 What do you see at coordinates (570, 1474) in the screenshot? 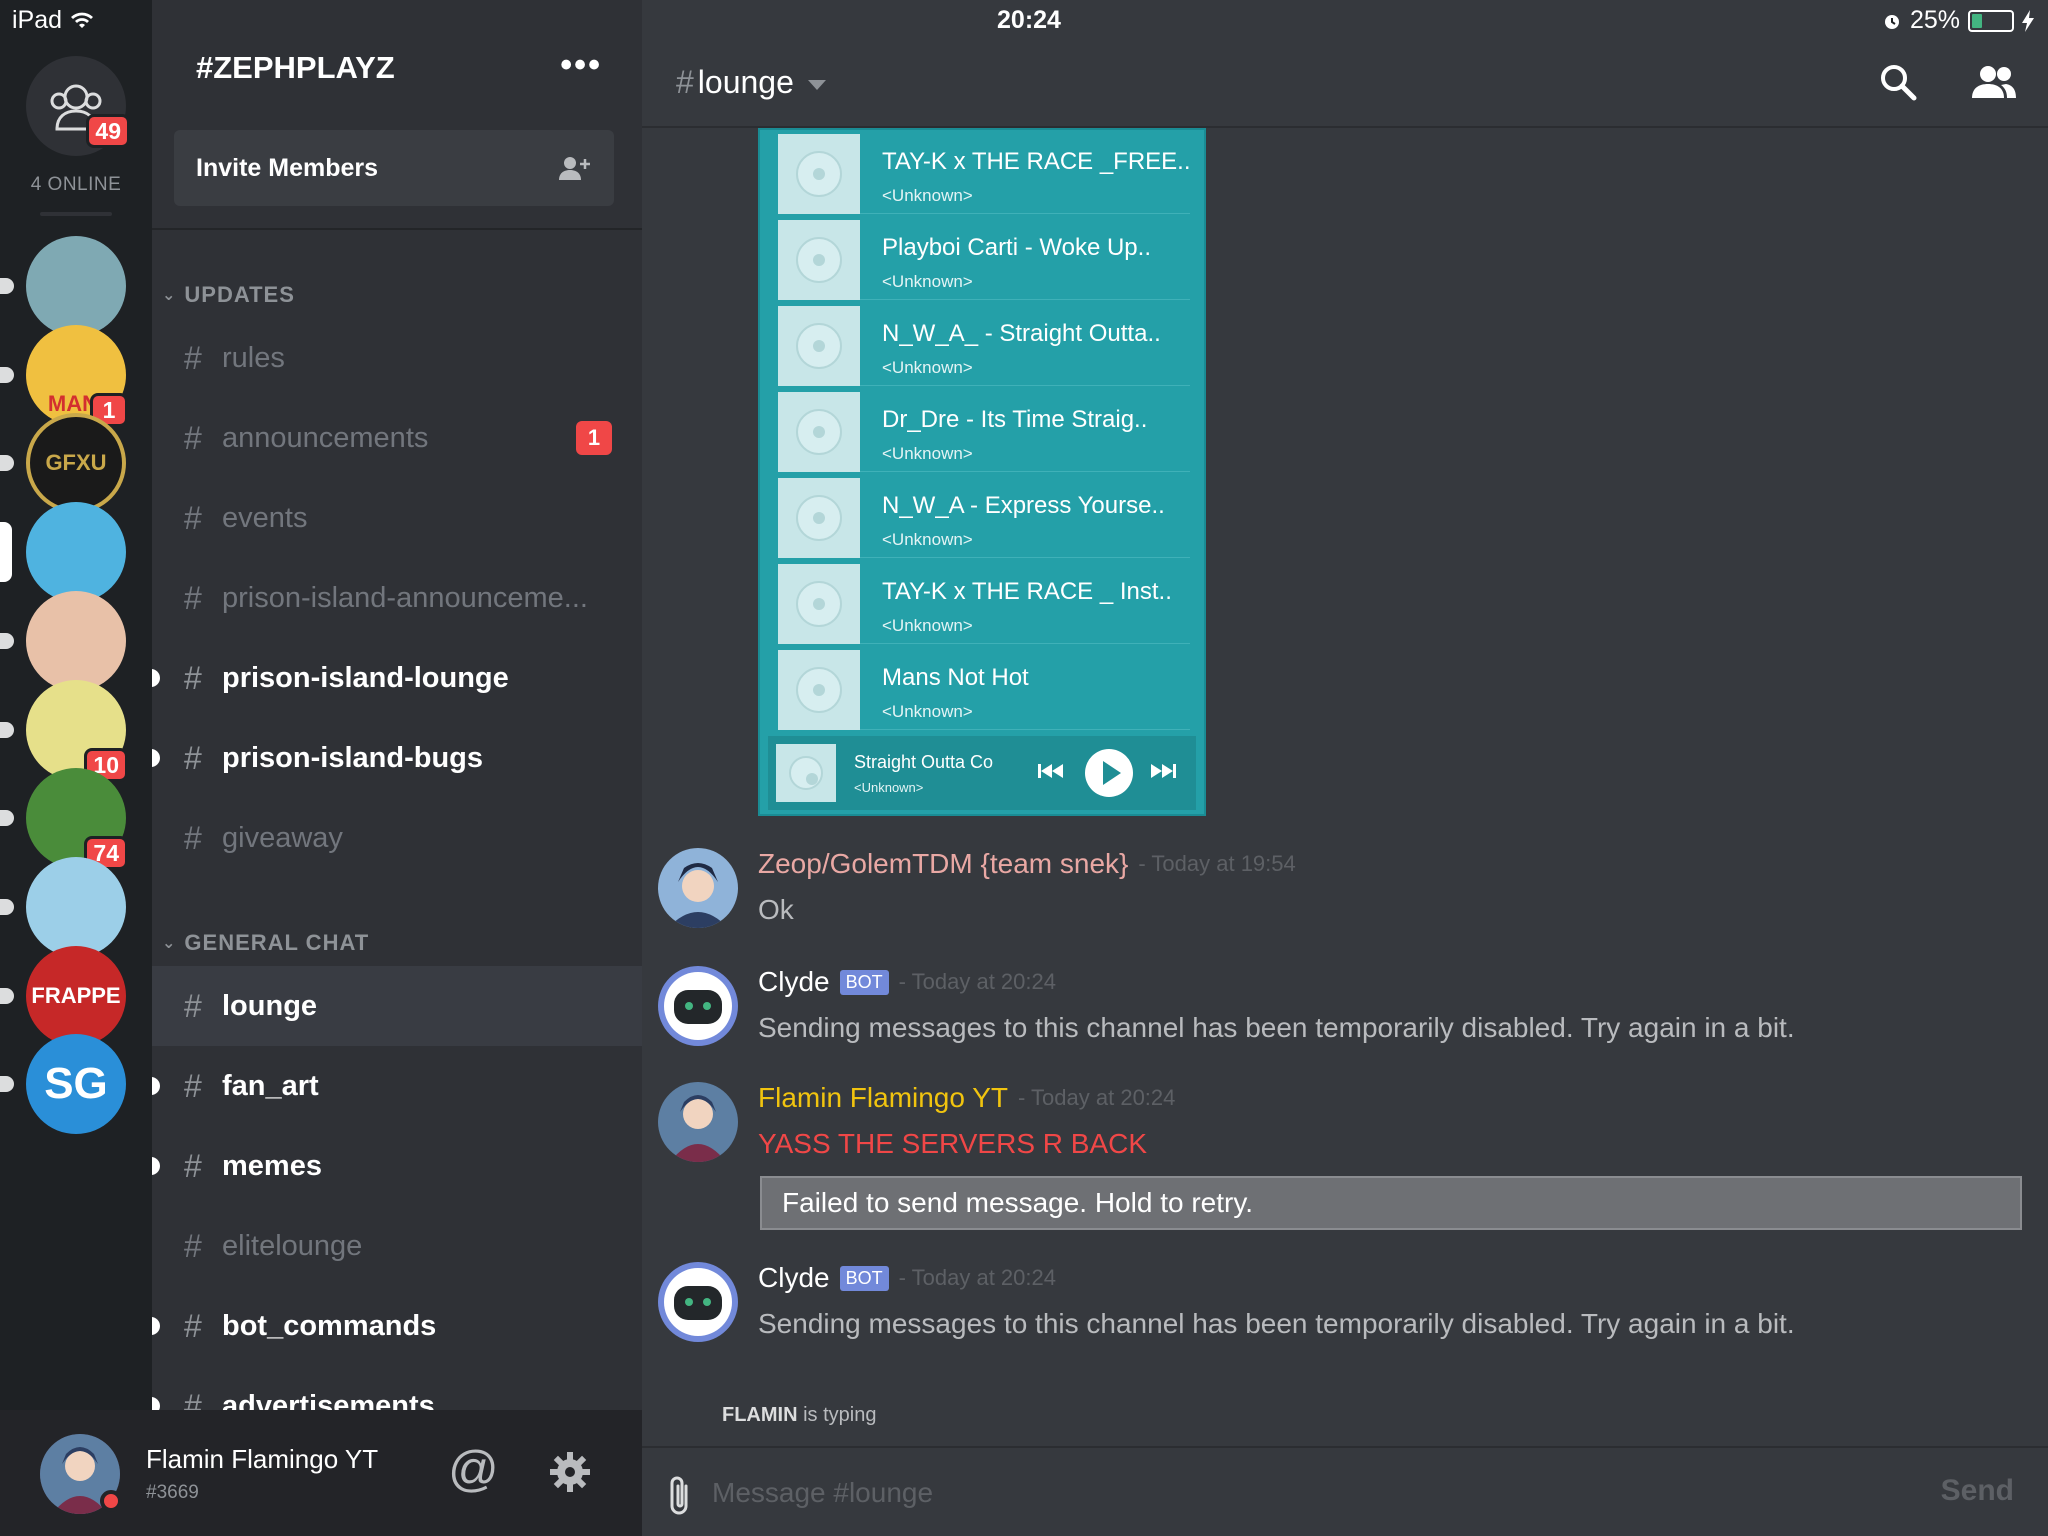
I see `gear-icon` at bounding box center [570, 1474].